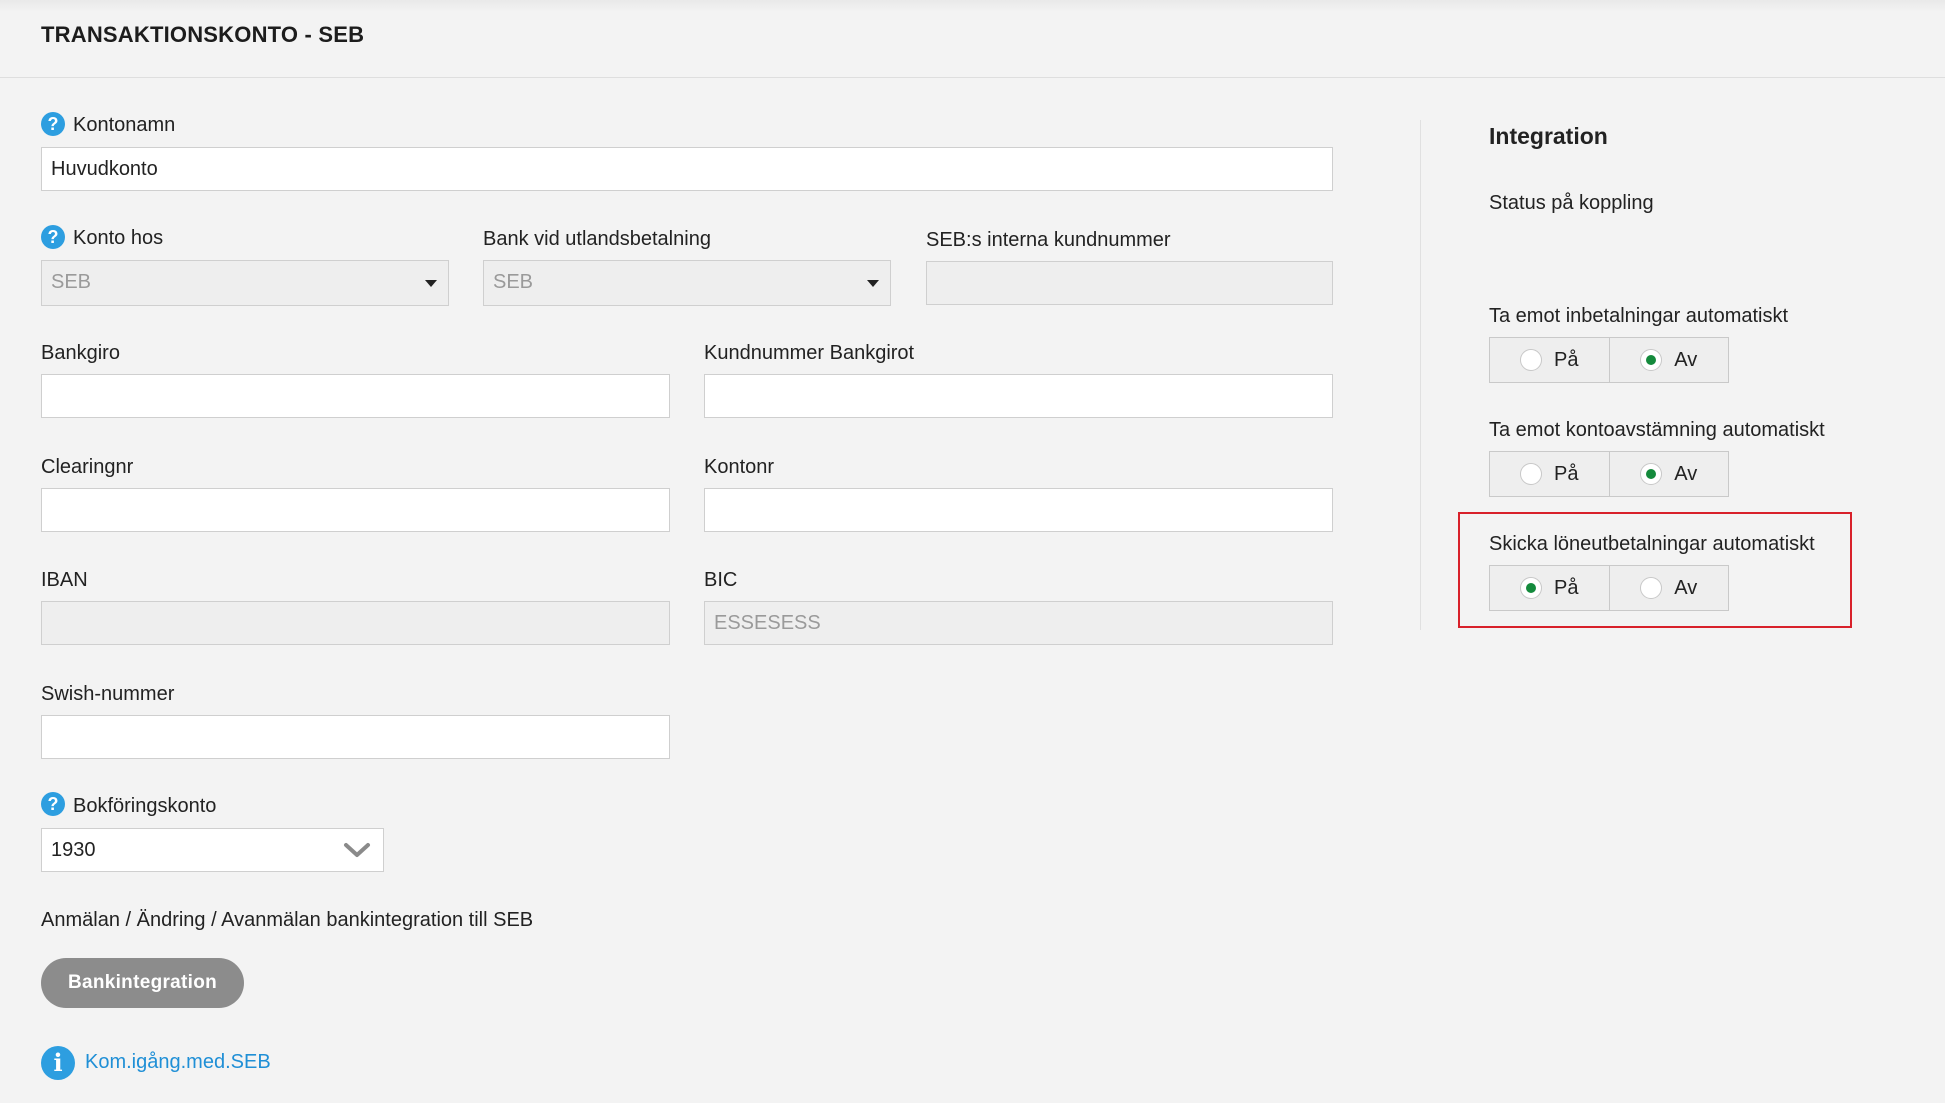 The width and height of the screenshot is (1945, 1103). What do you see at coordinates (687, 283) in the screenshot?
I see `bank-utland-select: SEB` at bounding box center [687, 283].